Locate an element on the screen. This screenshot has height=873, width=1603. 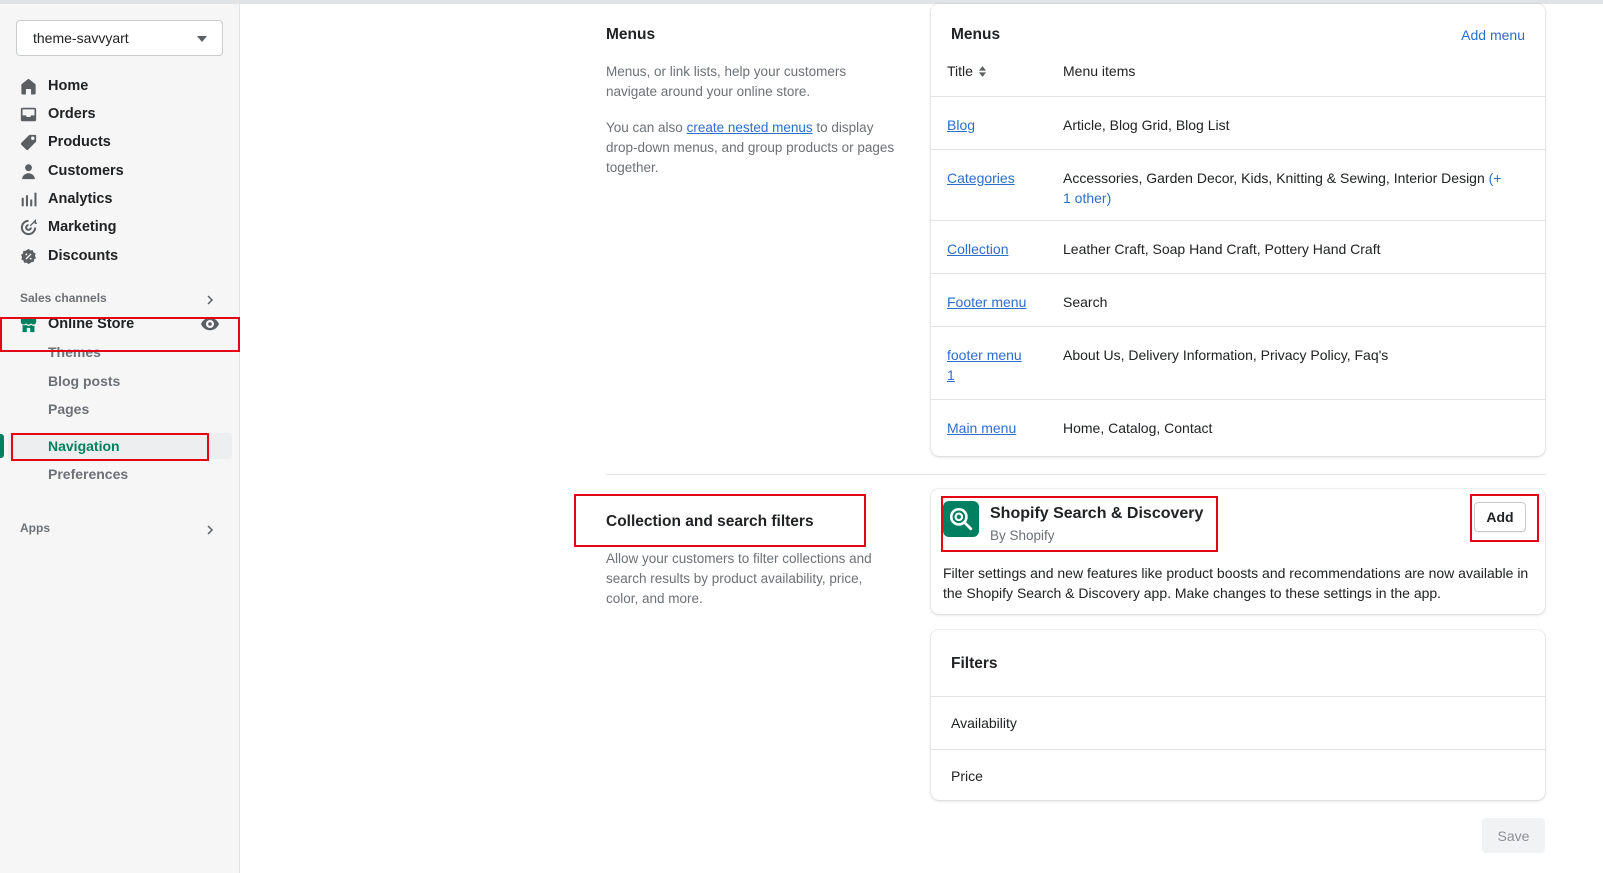
sidebar-item-label: Orders is located at coordinates (72, 114).